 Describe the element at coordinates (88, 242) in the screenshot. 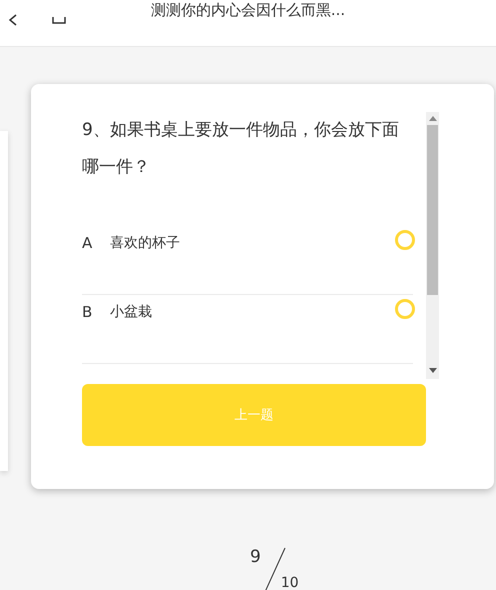

I see `option-letter: A` at that location.